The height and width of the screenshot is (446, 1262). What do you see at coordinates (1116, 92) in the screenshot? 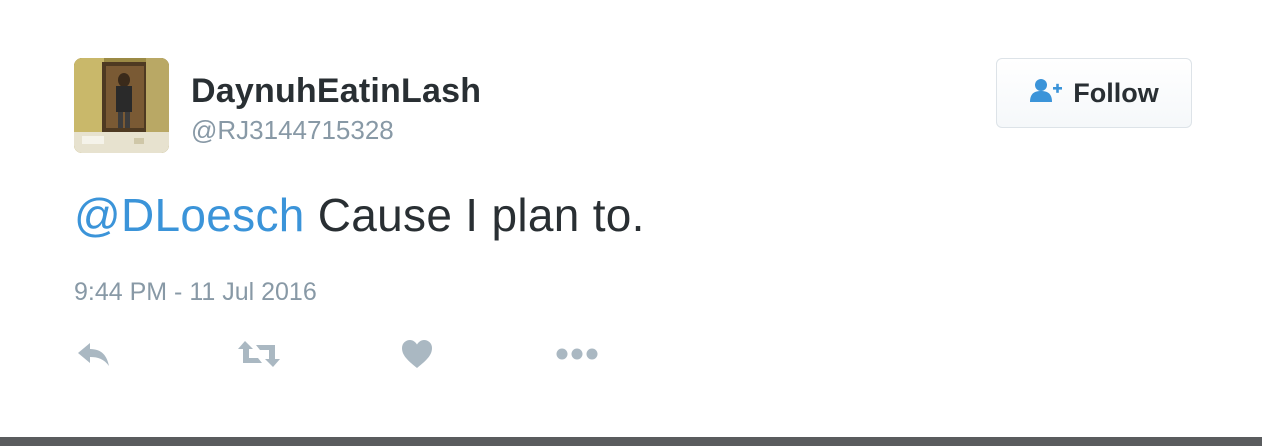
I see `follow-label: Follow` at bounding box center [1116, 92].